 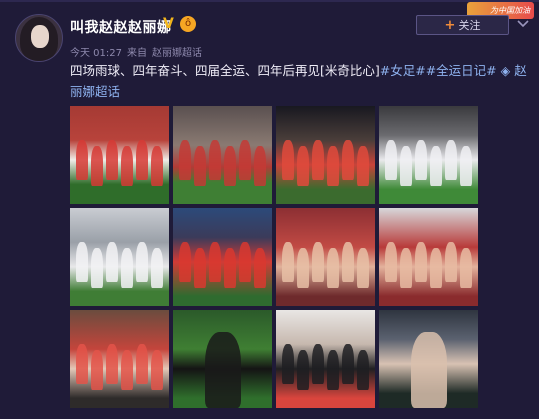 I want to click on photo-team-white-kit-group, so click(x=428, y=155).